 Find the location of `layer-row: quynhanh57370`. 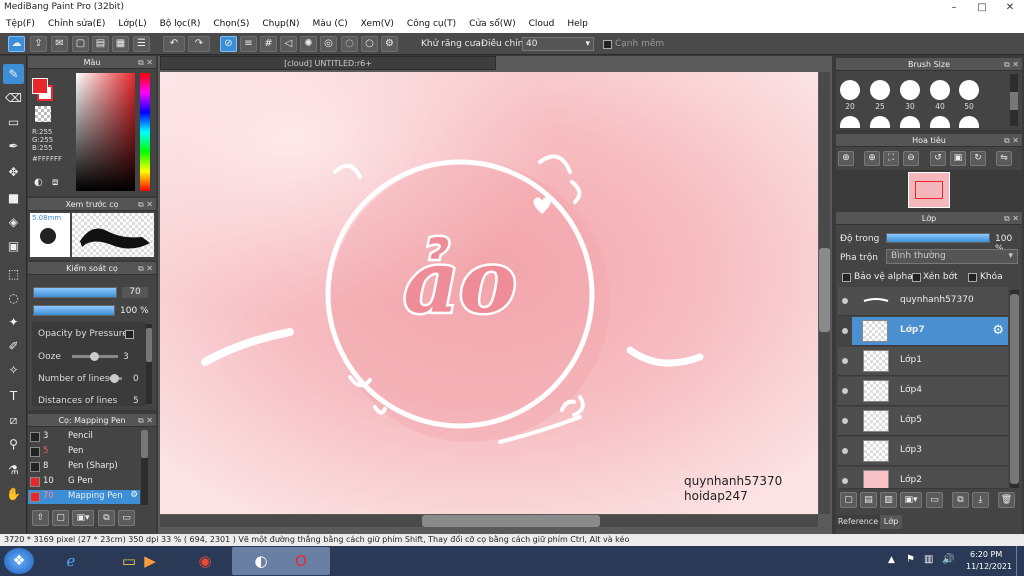

layer-row: quynhanh57370 is located at coordinates (923, 301).